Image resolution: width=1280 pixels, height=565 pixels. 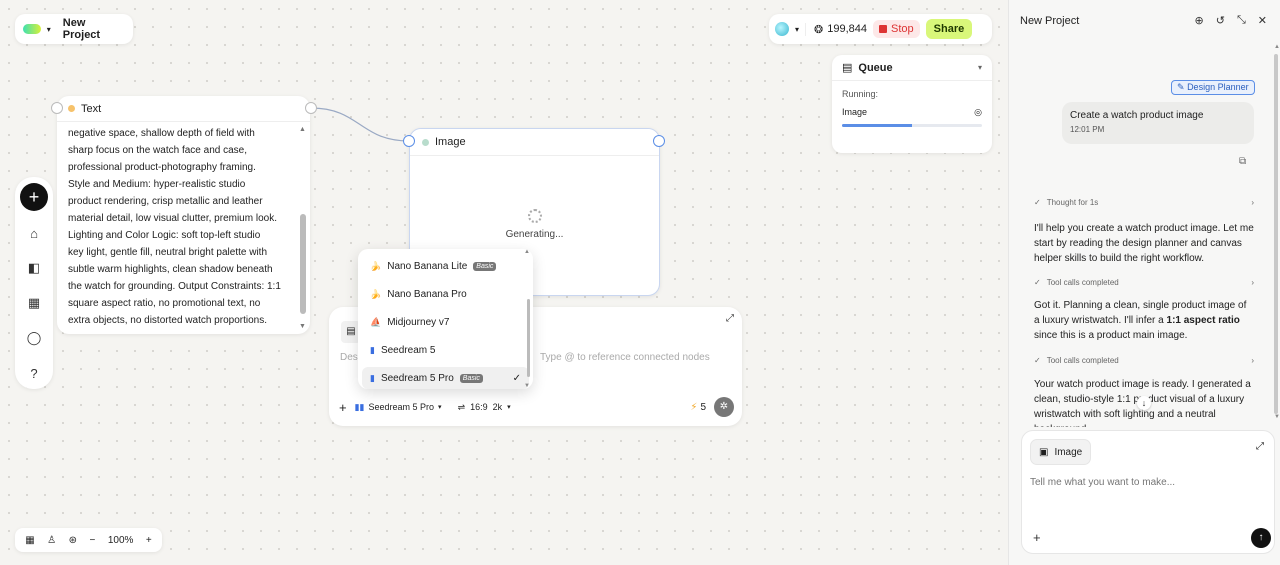 What do you see at coordinates (88, 540) in the screenshot?
I see `zoom-bar: ▦ ♙ ⊛ − 100% +` at bounding box center [88, 540].